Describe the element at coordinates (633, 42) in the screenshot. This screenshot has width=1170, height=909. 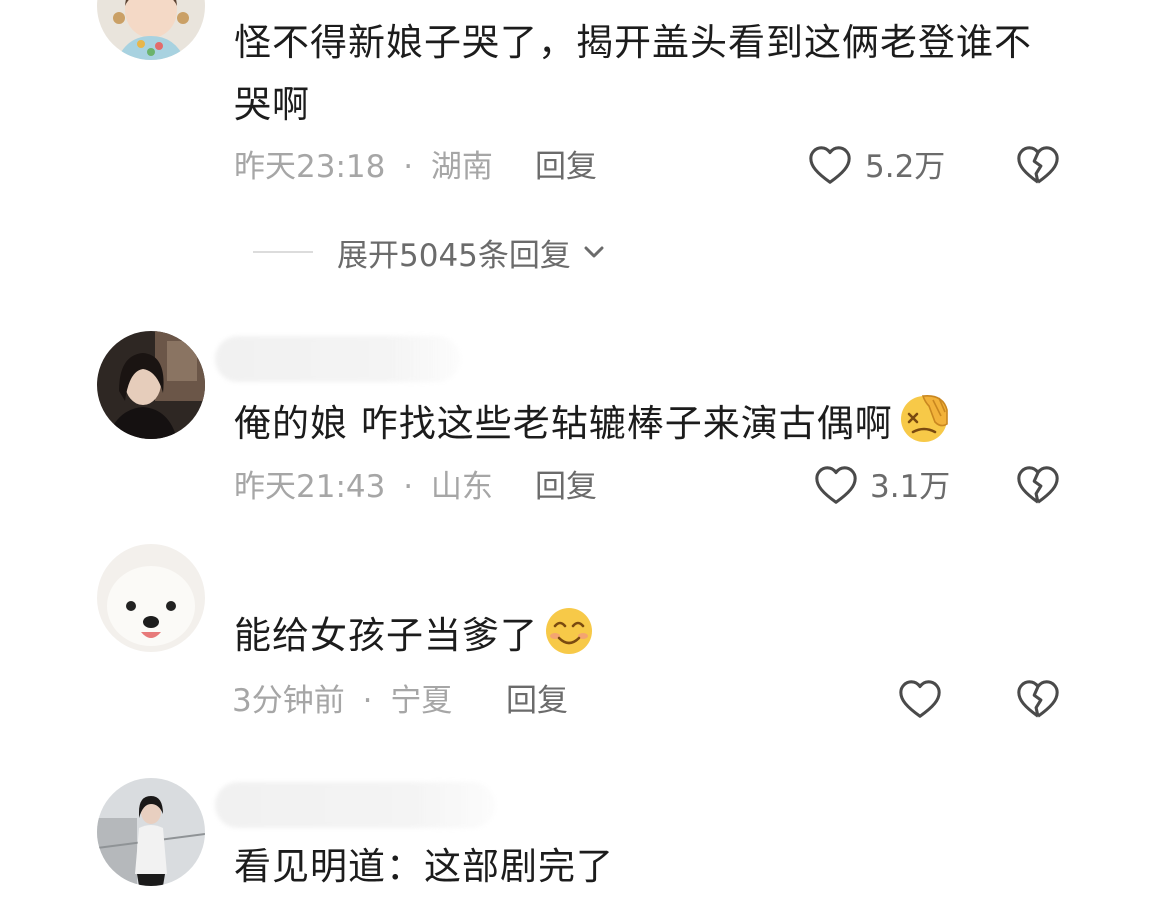
I see `comment-text-line: 怪不得新娘子哭了，揭开盖头看到这俩老登谁不` at that location.